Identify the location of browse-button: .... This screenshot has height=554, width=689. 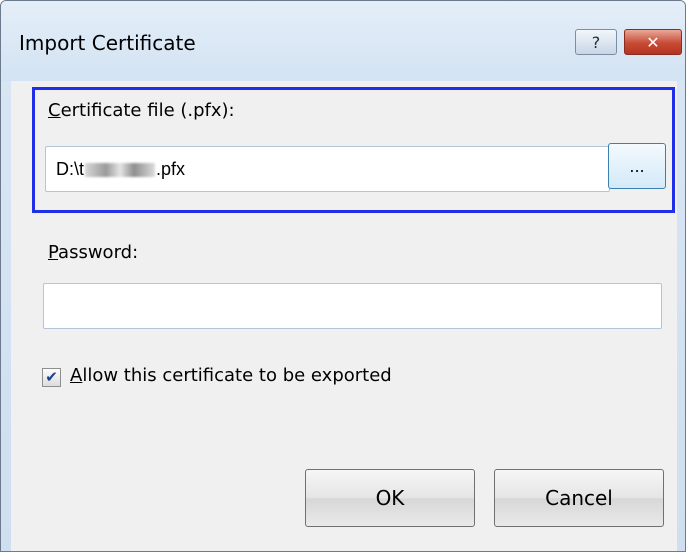
(637, 166).